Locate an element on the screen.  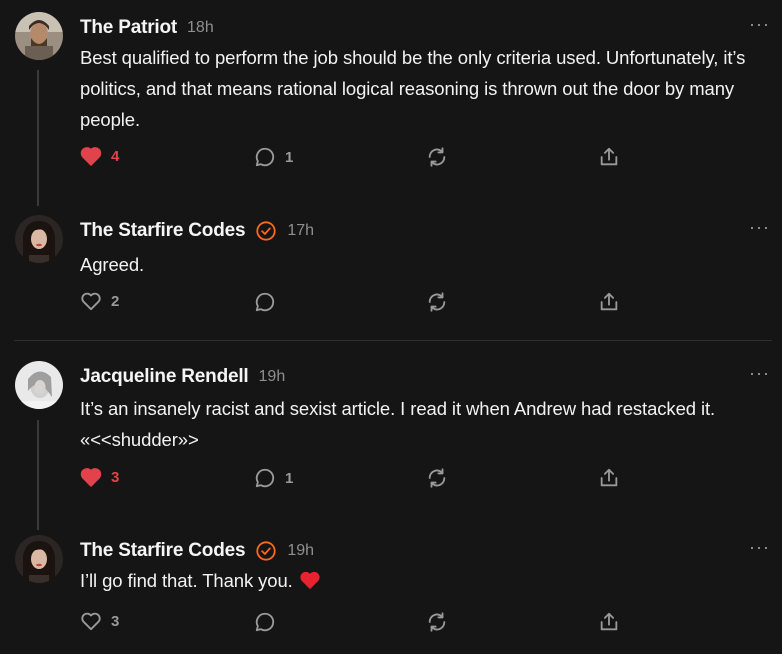
comment-header: The Starfire Codes 17h is located at coordinates (197, 231).